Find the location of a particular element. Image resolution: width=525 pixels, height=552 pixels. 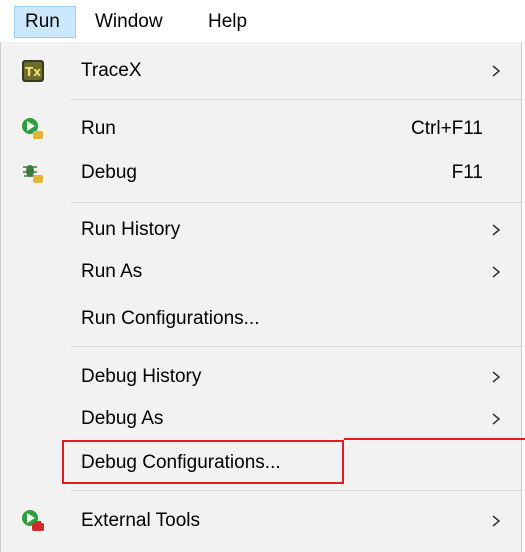

svg-text: Tx is located at coordinates (33, 72).